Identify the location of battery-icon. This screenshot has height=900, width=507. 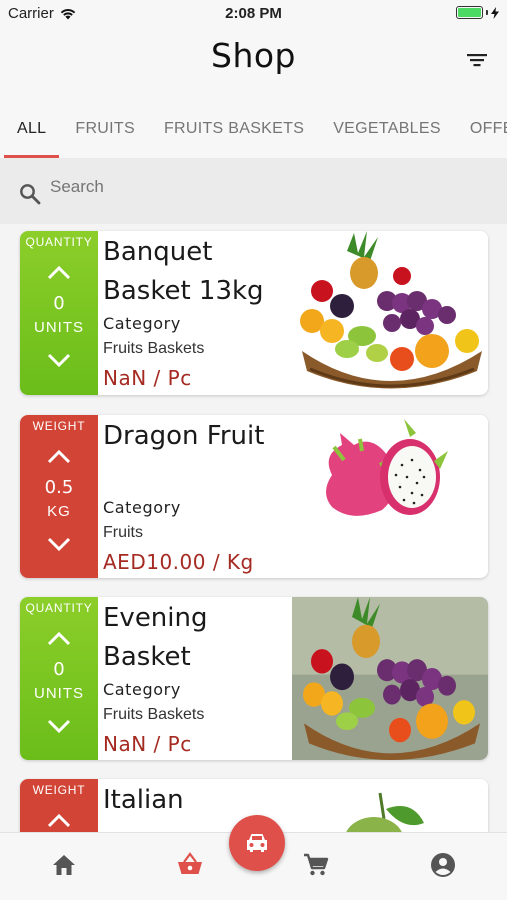
(469, 12).